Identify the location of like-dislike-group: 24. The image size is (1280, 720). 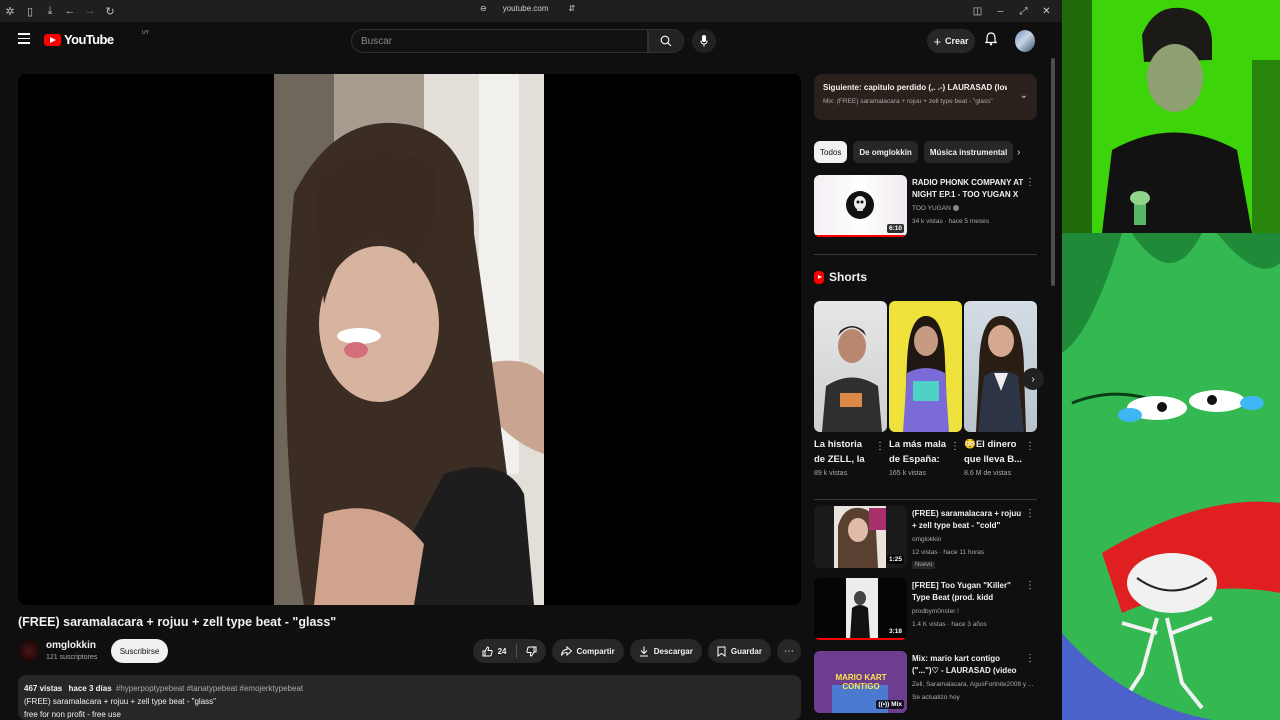
(509, 651).